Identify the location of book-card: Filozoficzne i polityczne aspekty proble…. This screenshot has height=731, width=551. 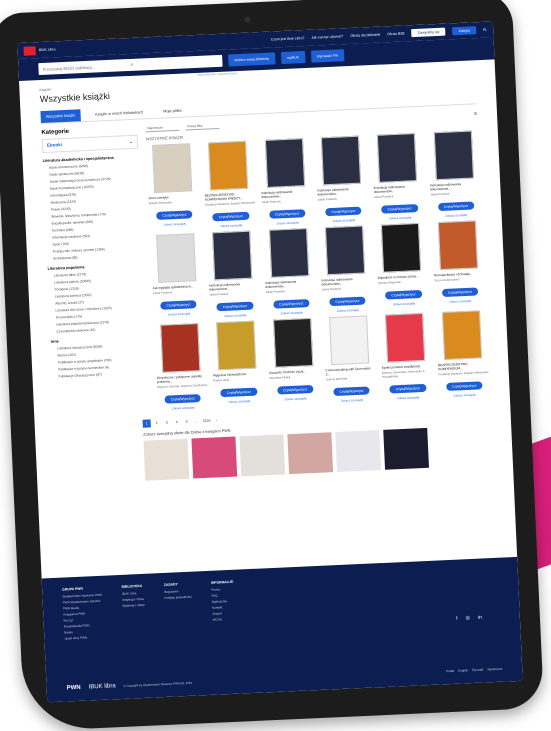
(181, 367).